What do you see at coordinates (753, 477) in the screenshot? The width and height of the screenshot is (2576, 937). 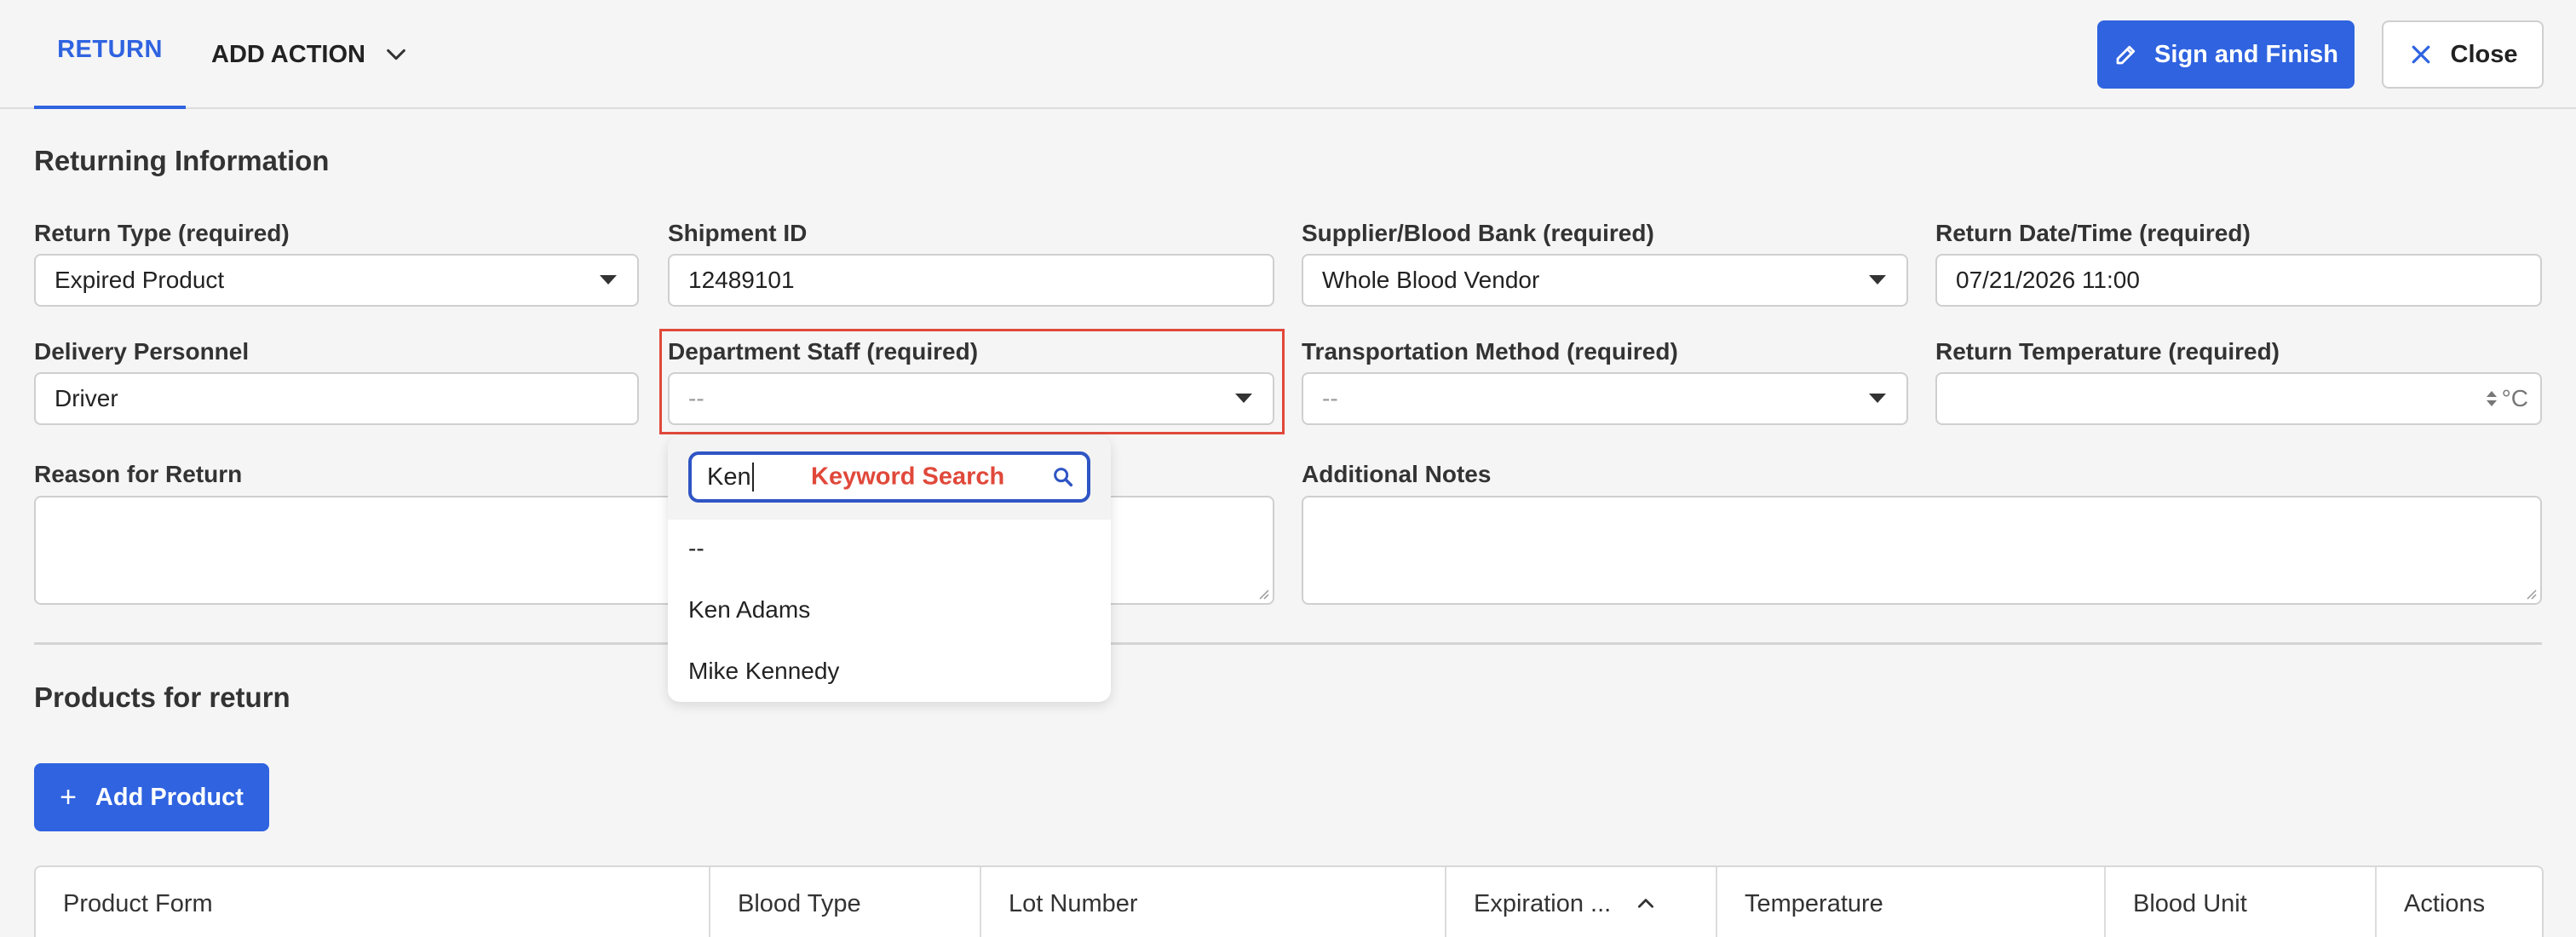 I see `text-cursor` at bounding box center [753, 477].